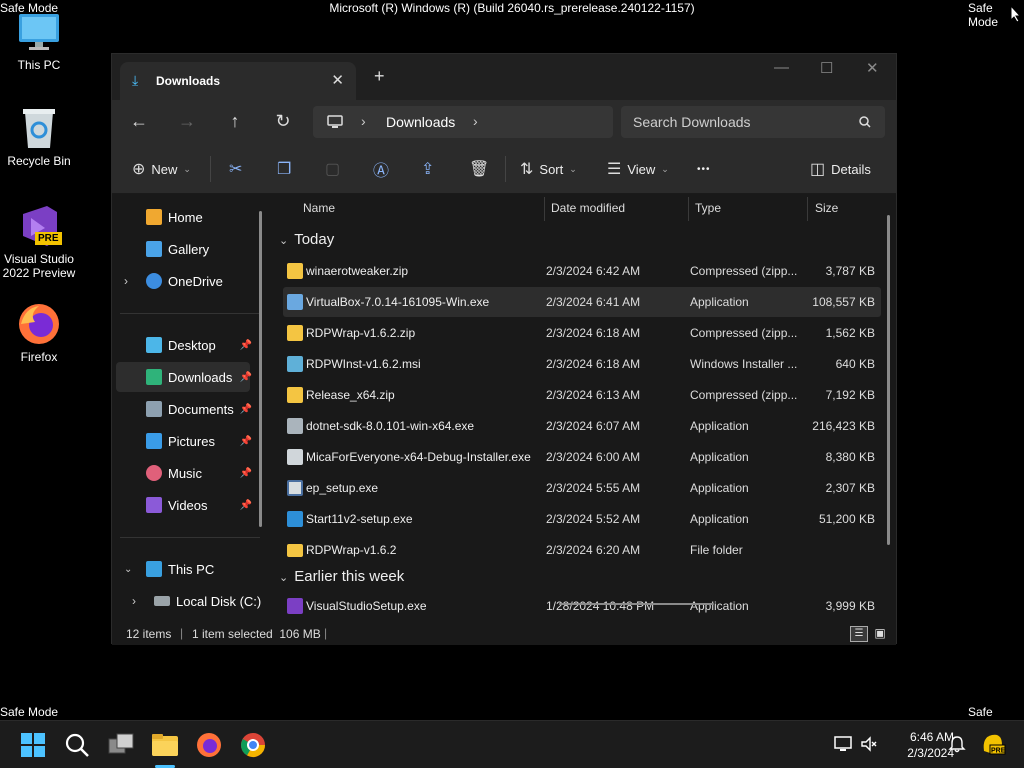 The width and height of the screenshot is (1024, 768). What do you see at coordinates (379, 76) in the screenshot?
I see `new-tab-button: +` at bounding box center [379, 76].